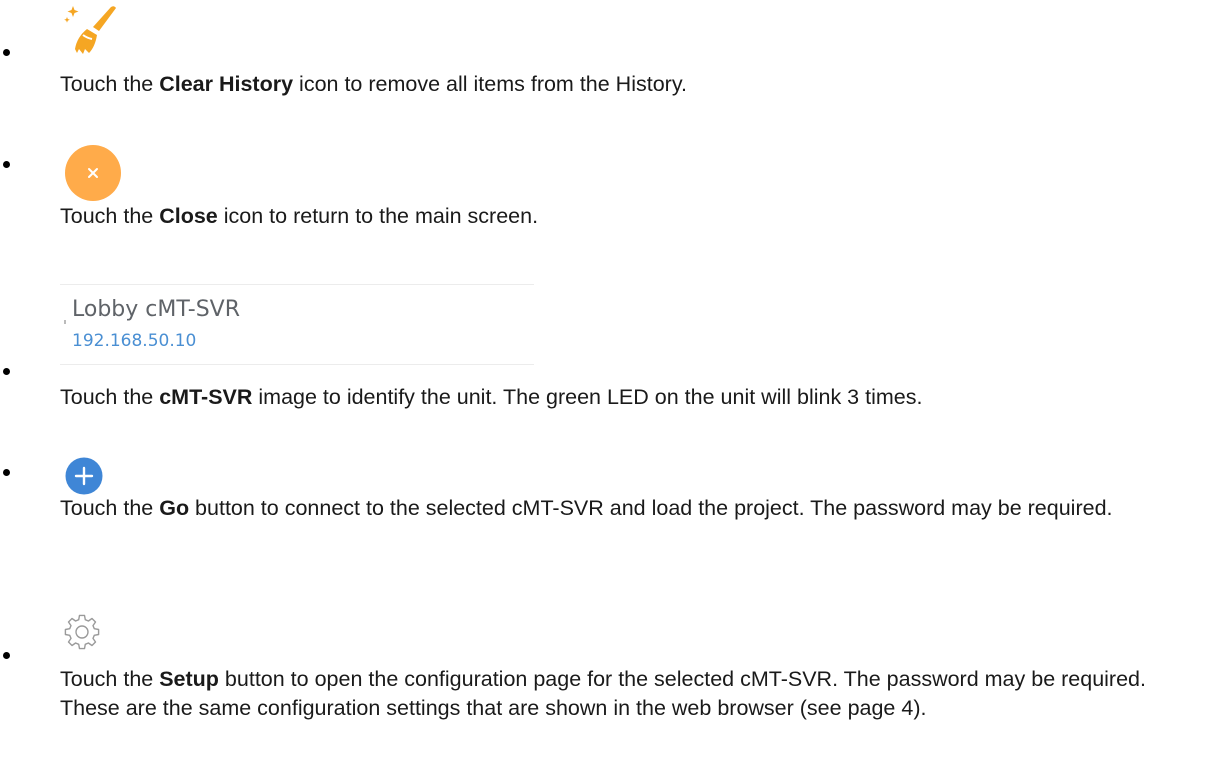 Image resolution: width=1214 pixels, height=784 pixels. What do you see at coordinates (134, 341) in the screenshot?
I see `device-ip: 192.168.50.10` at bounding box center [134, 341].